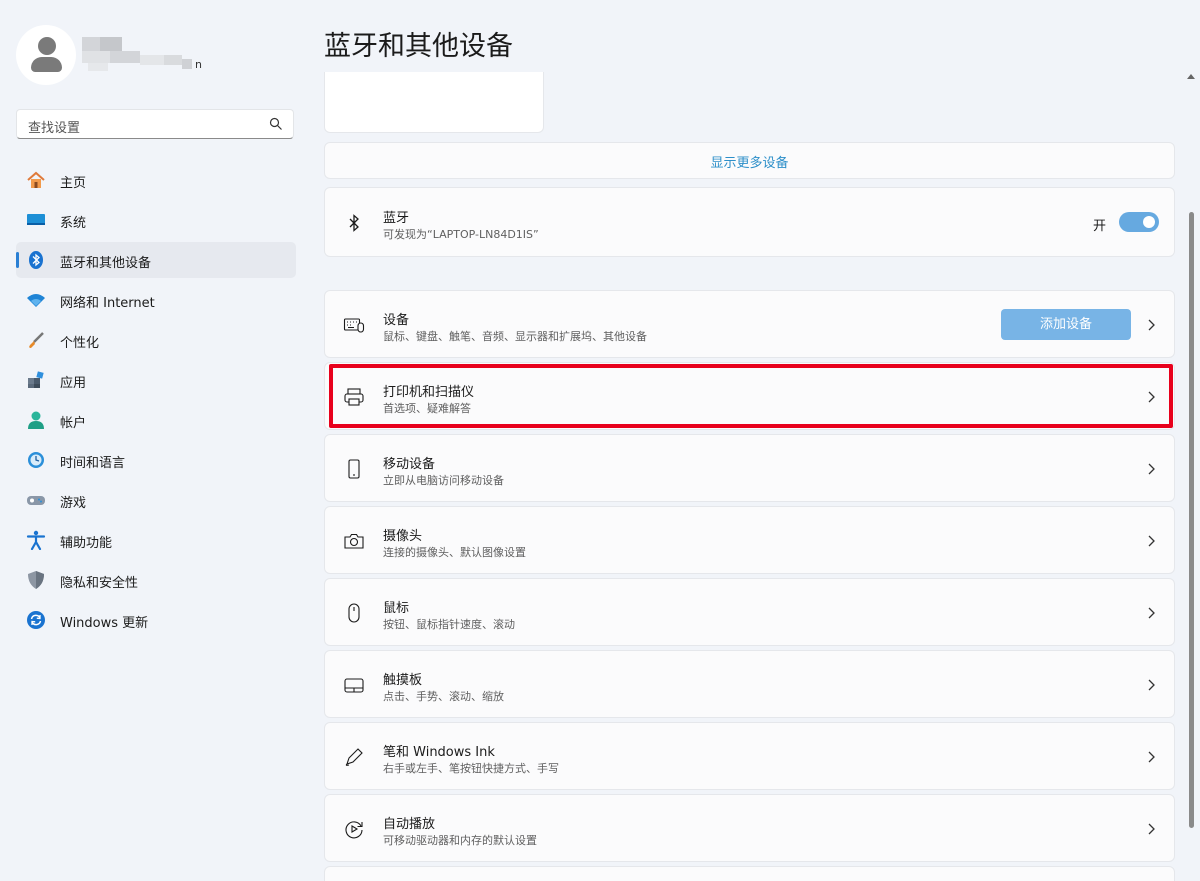  What do you see at coordinates (749, 684) in the screenshot?
I see `settings-row-touchpad: 触摸板点击、手势、滚动、缩放` at bounding box center [749, 684].